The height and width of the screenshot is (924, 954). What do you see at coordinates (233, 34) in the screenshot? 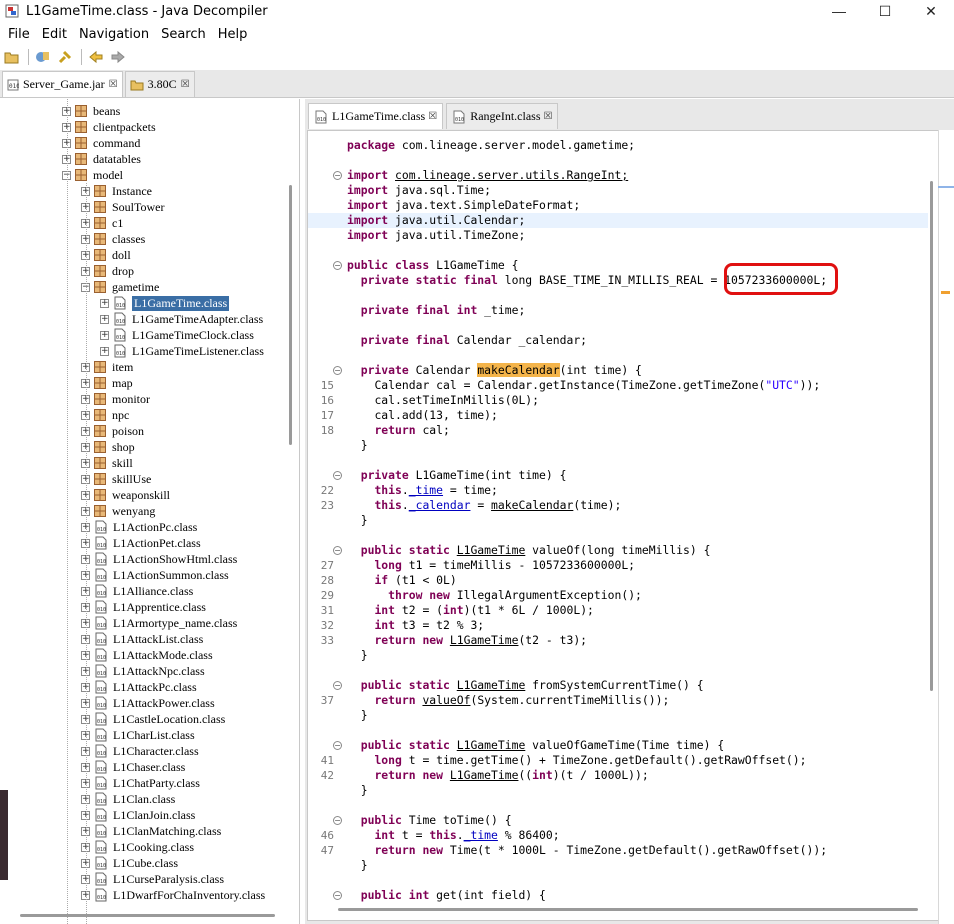
I see `menu-help: Help` at bounding box center [233, 34].